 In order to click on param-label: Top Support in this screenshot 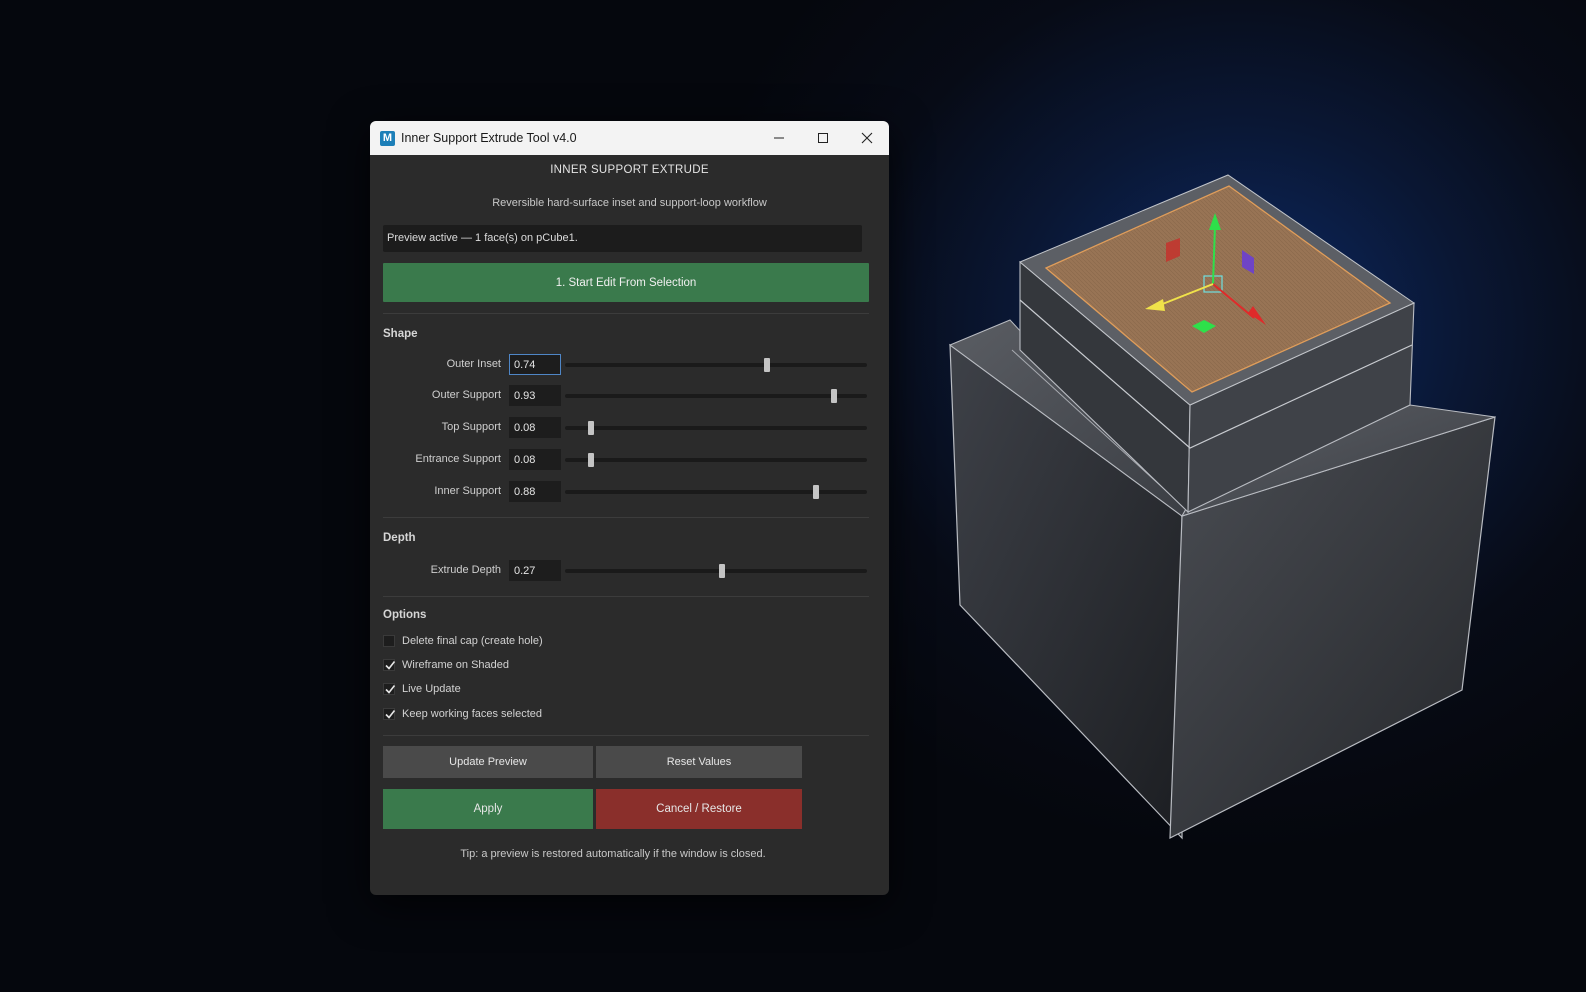, I will do `click(471, 427)`.